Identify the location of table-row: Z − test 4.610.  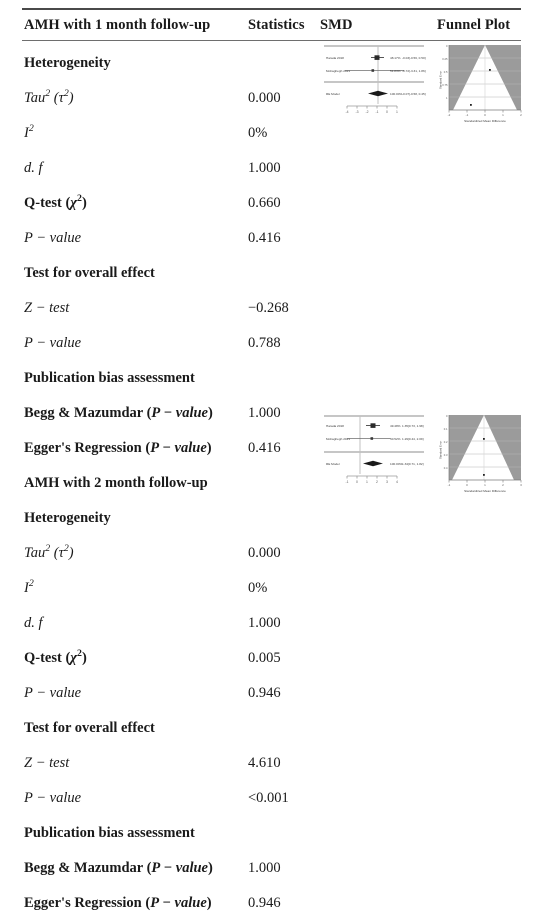
(271, 763).